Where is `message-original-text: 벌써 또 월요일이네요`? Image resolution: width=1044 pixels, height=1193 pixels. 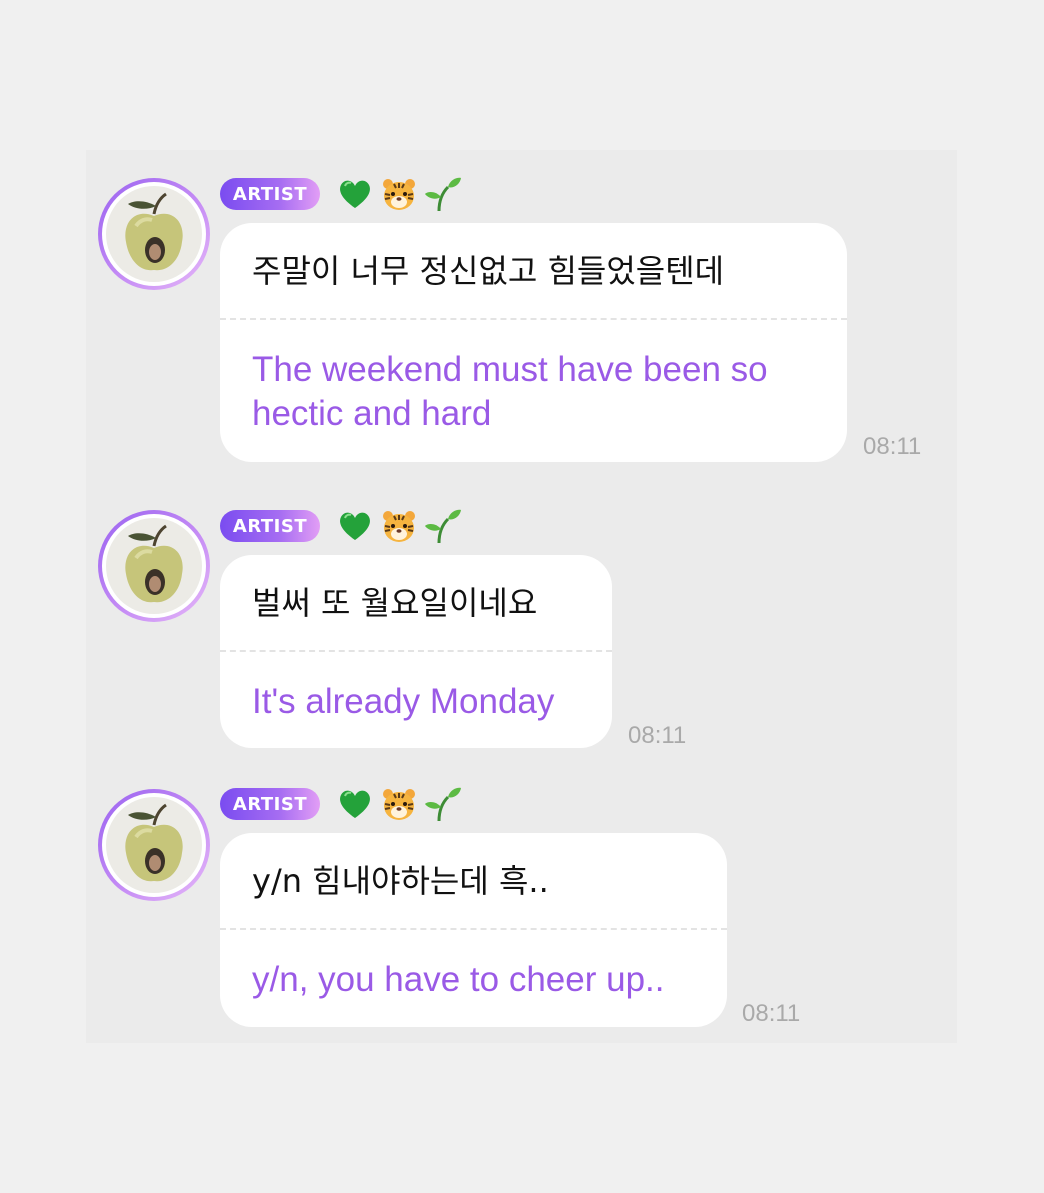 message-original-text: 벌써 또 월요일이네요 is located at coordinates (395, 603).